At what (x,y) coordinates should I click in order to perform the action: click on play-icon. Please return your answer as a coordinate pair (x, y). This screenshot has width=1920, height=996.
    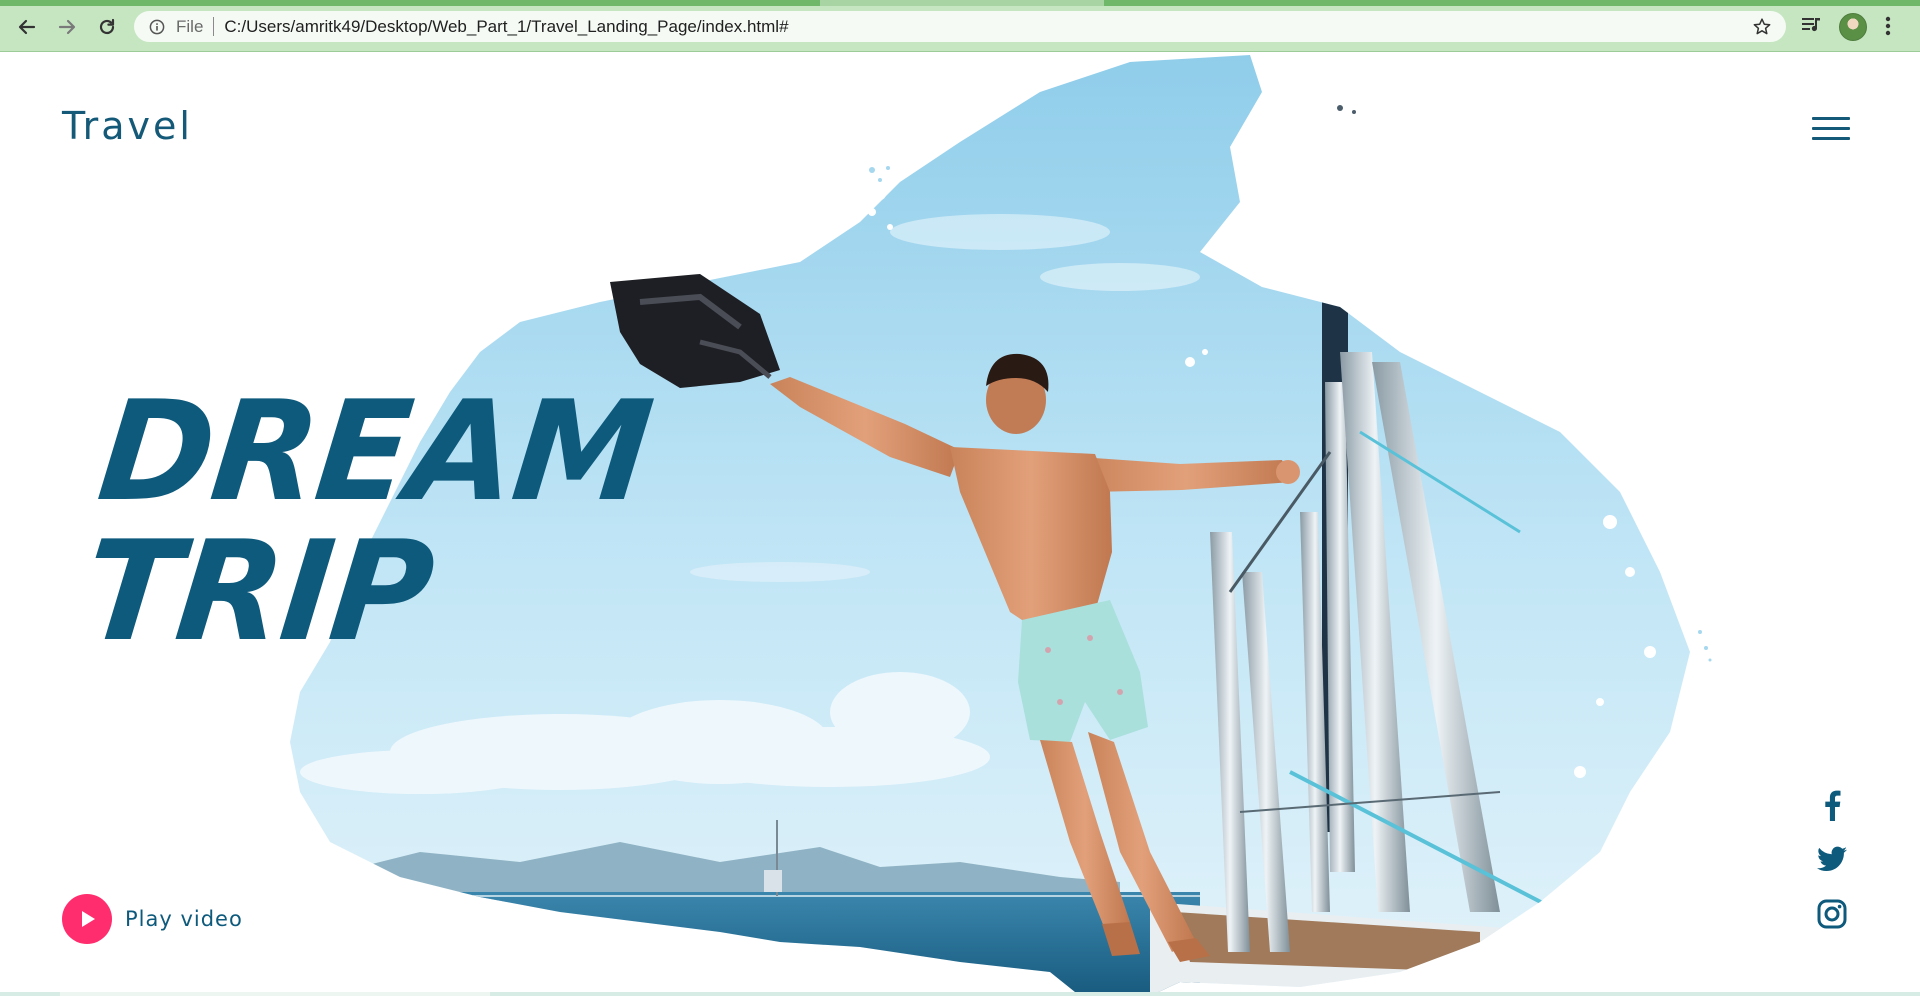
    Looking at the image, I should click on (87, 919).